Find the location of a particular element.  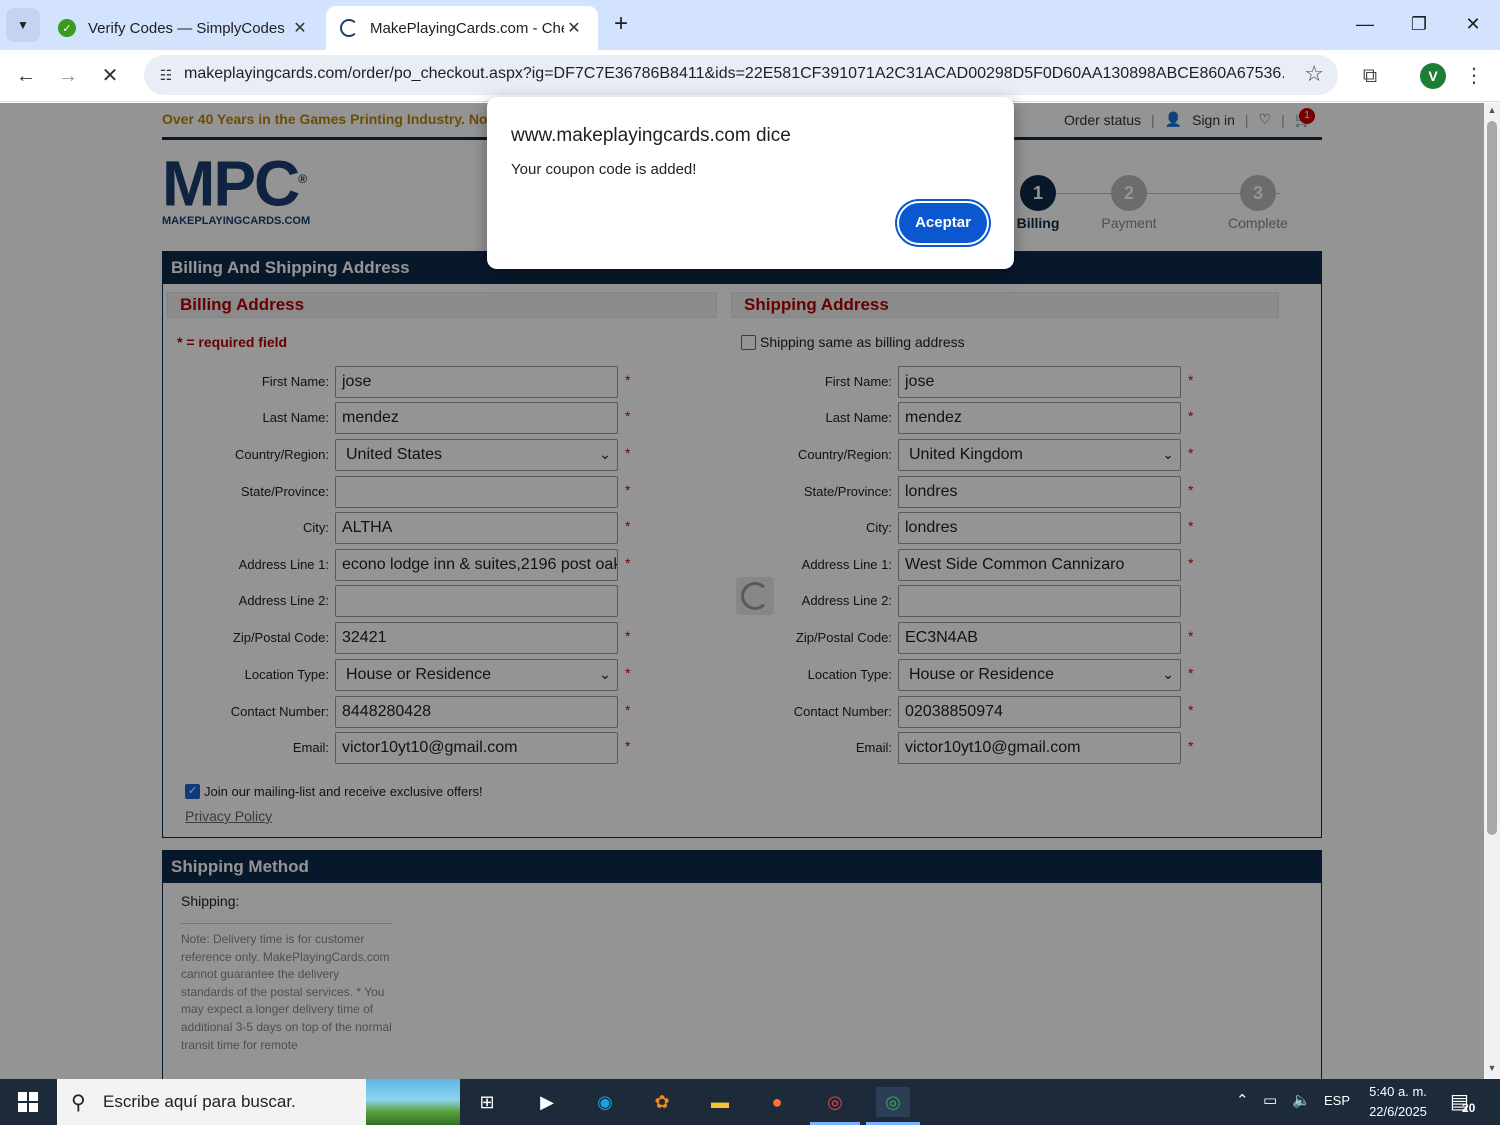

scroll-down-icon: ▼ is located at coordinates (1492, 1069).